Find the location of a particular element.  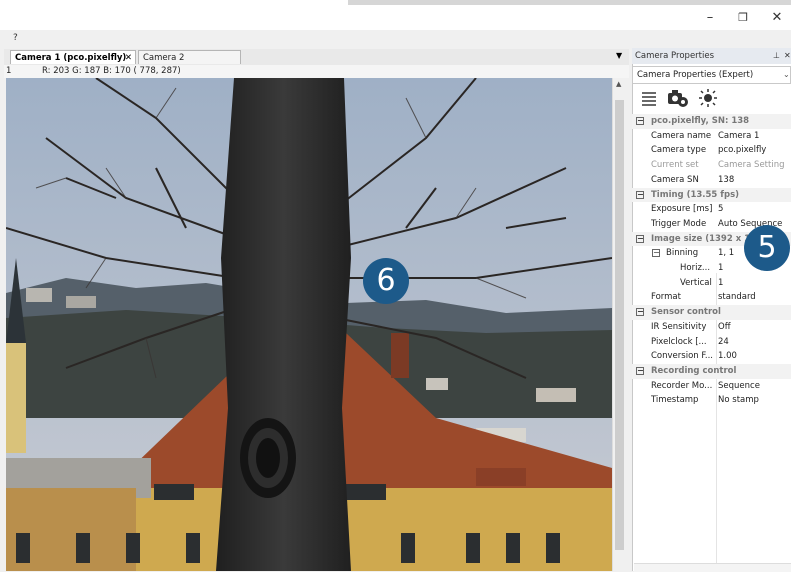

tab-label: Camera 1 (pco.pixelfly) is located at coordinates (71, 58).